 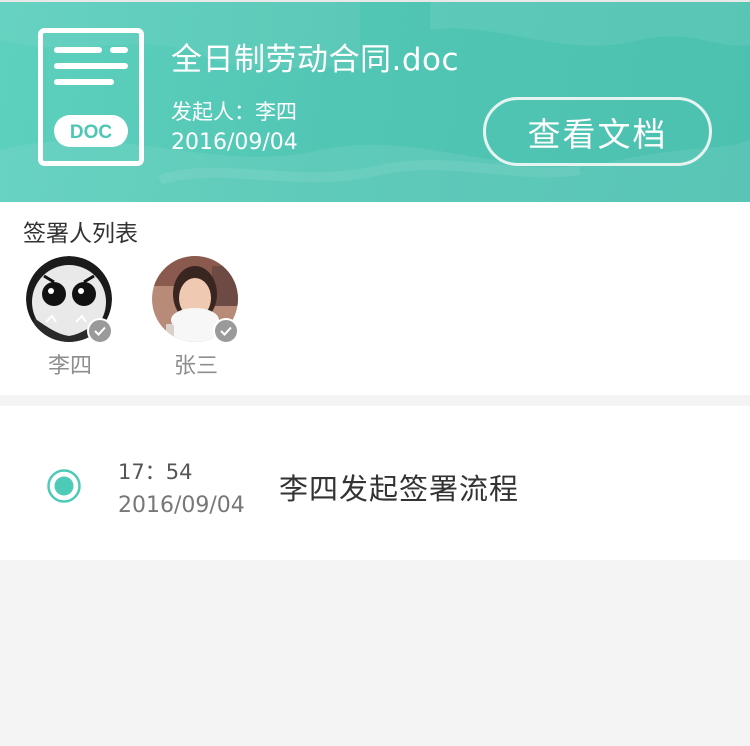 What do you see at coordinates (69, 366) in the screenshot?
I see `signer-name: 李四` at bounding box center [69, 366].